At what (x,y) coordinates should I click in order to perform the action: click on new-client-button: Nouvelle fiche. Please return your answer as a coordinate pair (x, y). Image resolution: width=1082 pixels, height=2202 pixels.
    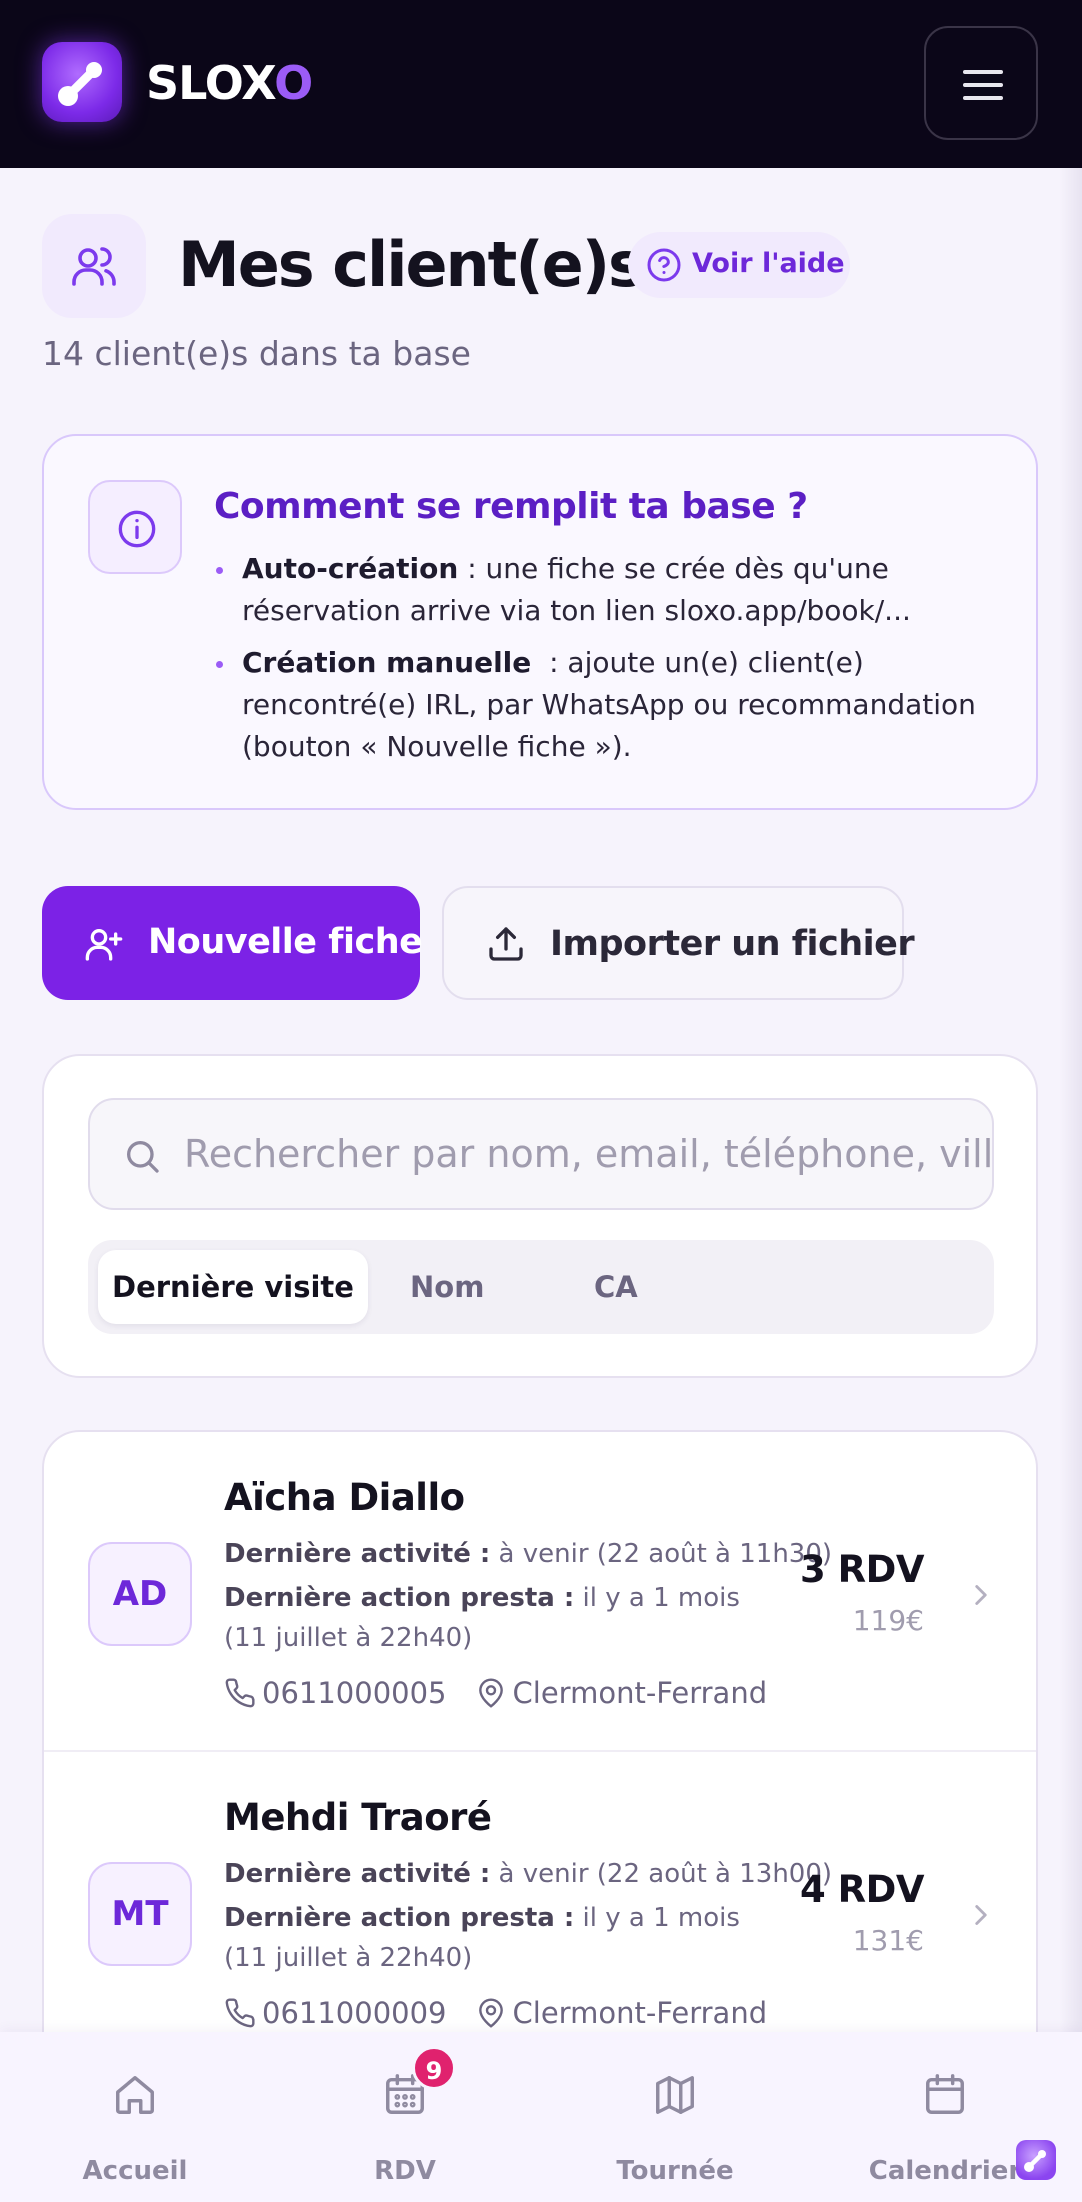
    Looking at the image, I should click on (232, 943).